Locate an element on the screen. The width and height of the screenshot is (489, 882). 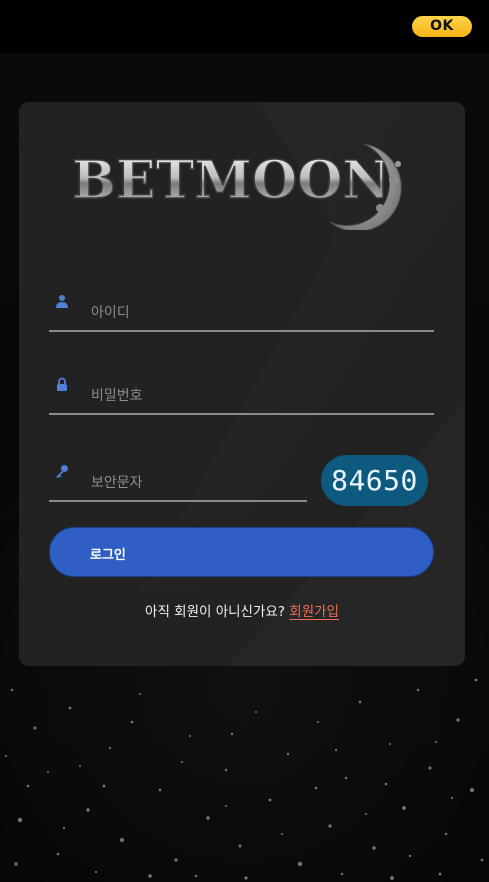
username-field: 아이디 is located at coordinates (241, 313).